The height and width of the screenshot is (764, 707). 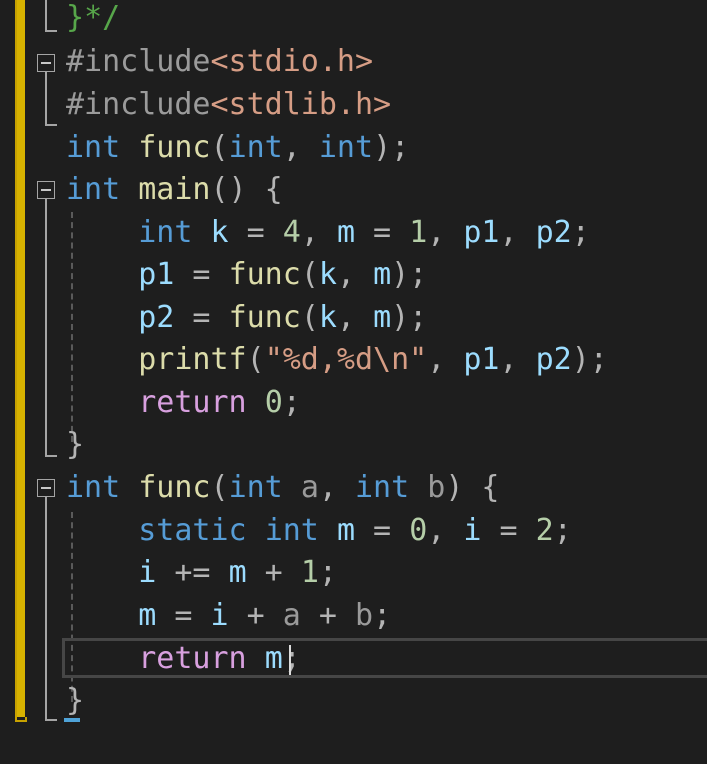 What do you see at coordinates (309, 572) in the screenshot?
I see `code-token: 1` at bounding box center [309, 572].